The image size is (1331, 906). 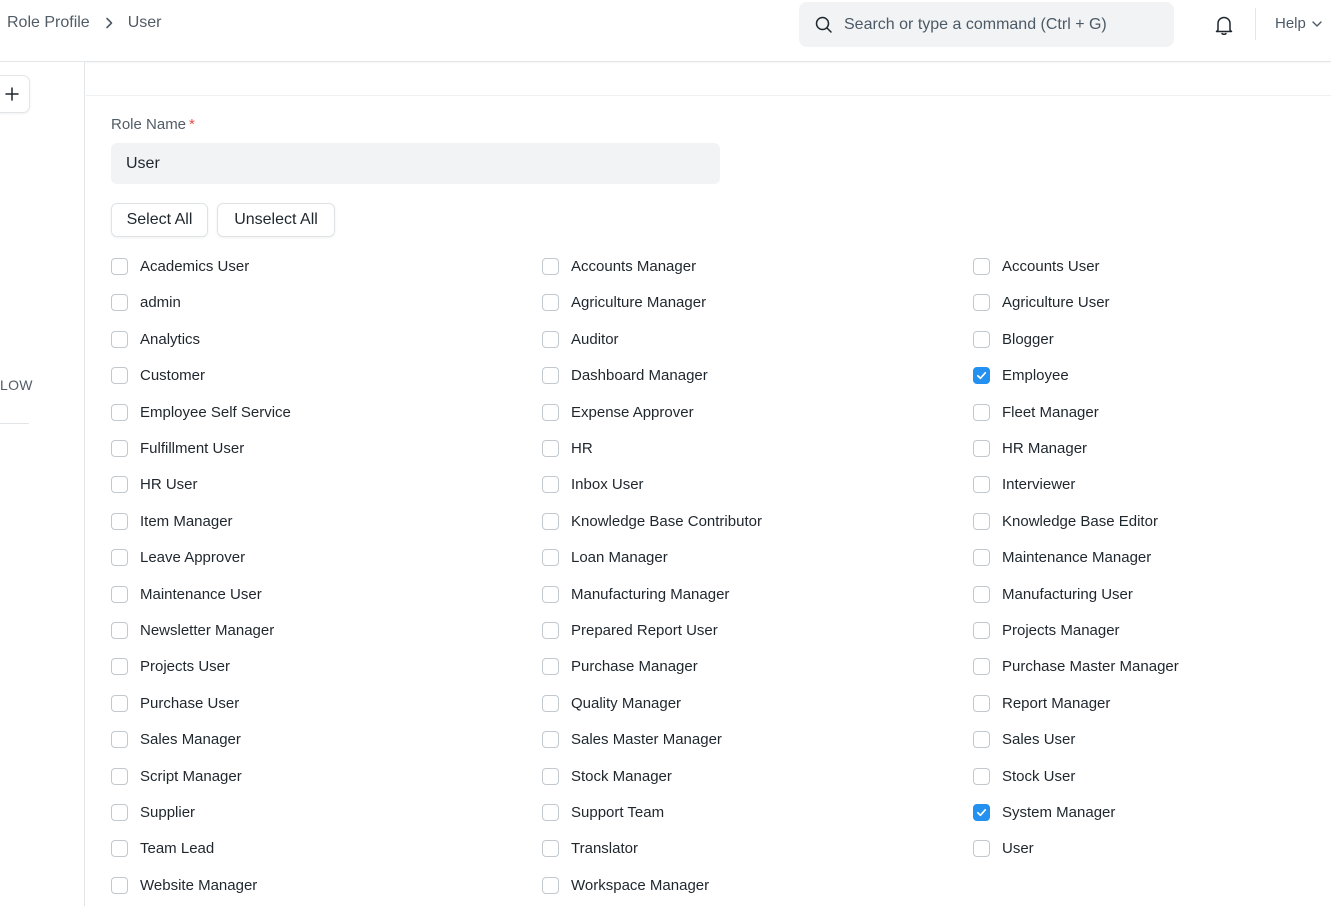 I want to click on role-checkbox-item: Purchase Master Manager, so click(x=1076, y=666).